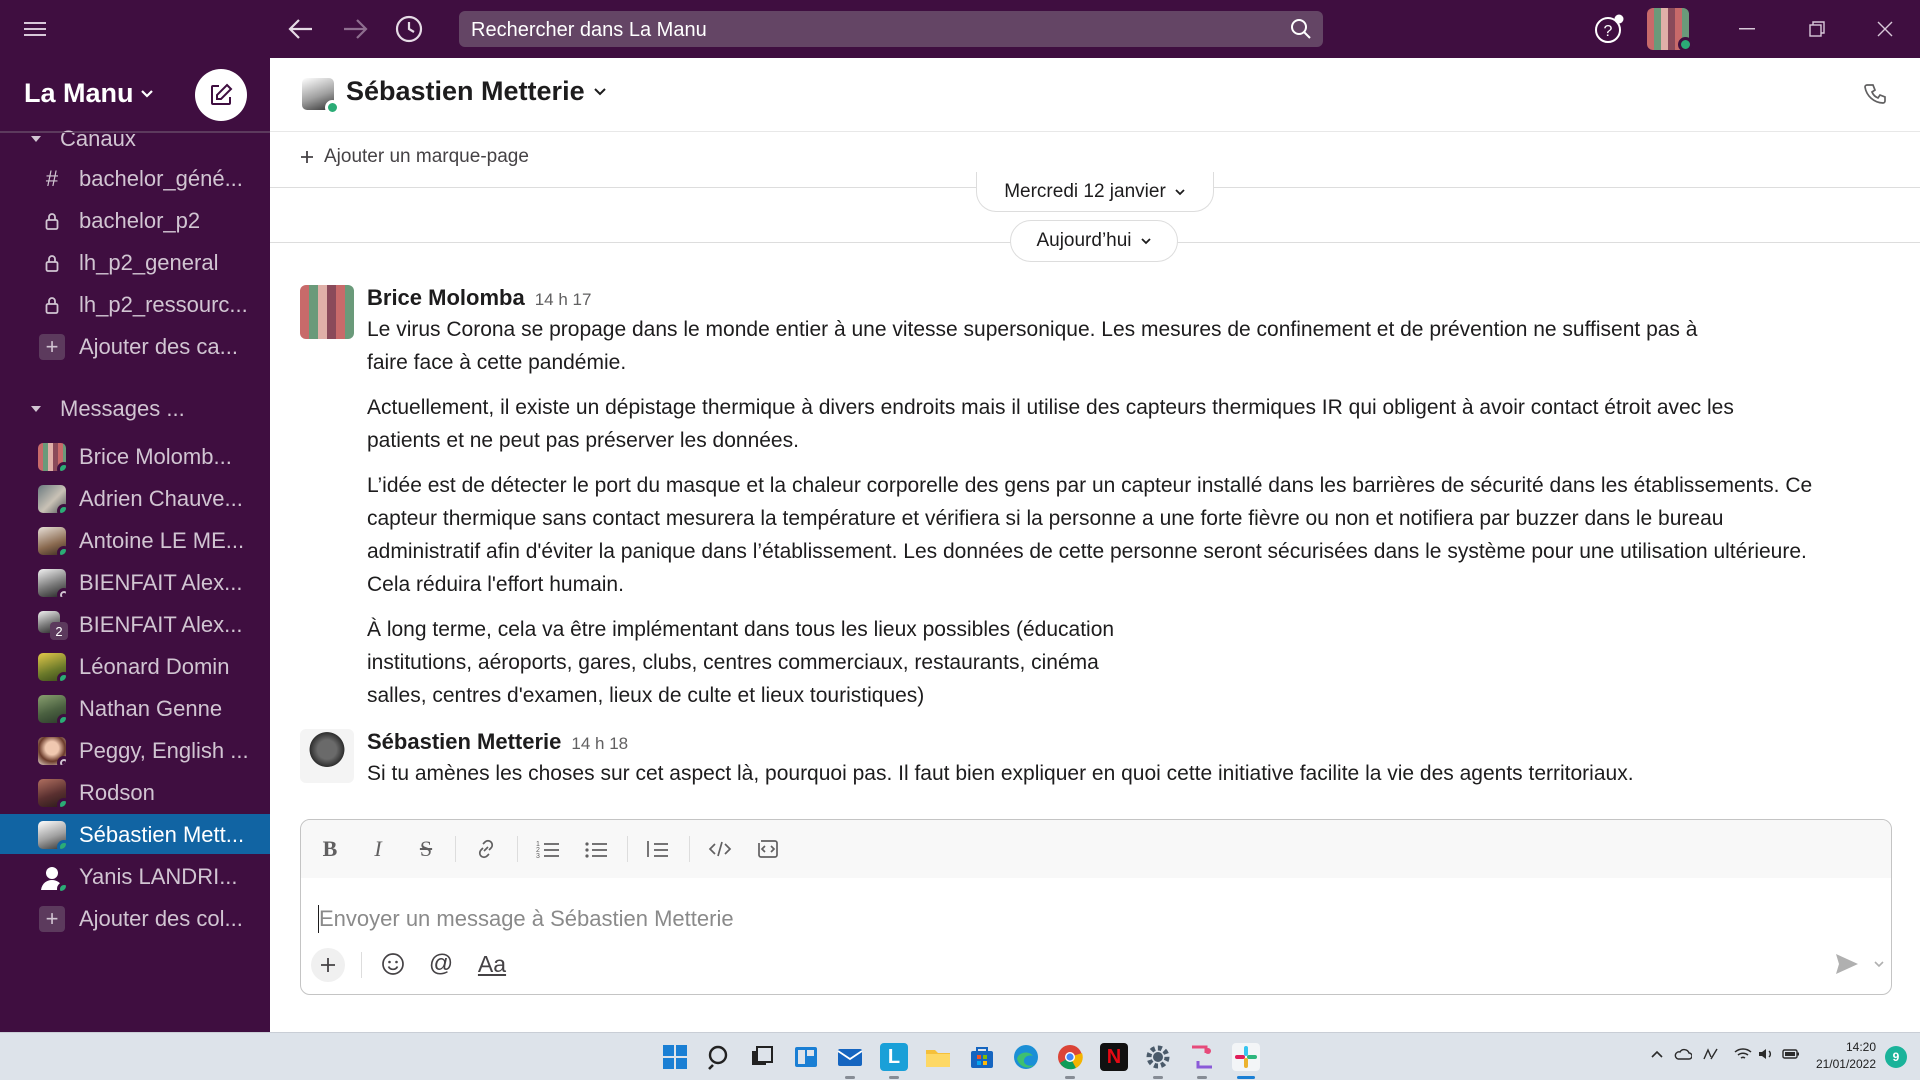 This screenshot has height=1080, width=1920. I want to click on conversation-title-button: Sébastien Metterie, so click(476, 91).